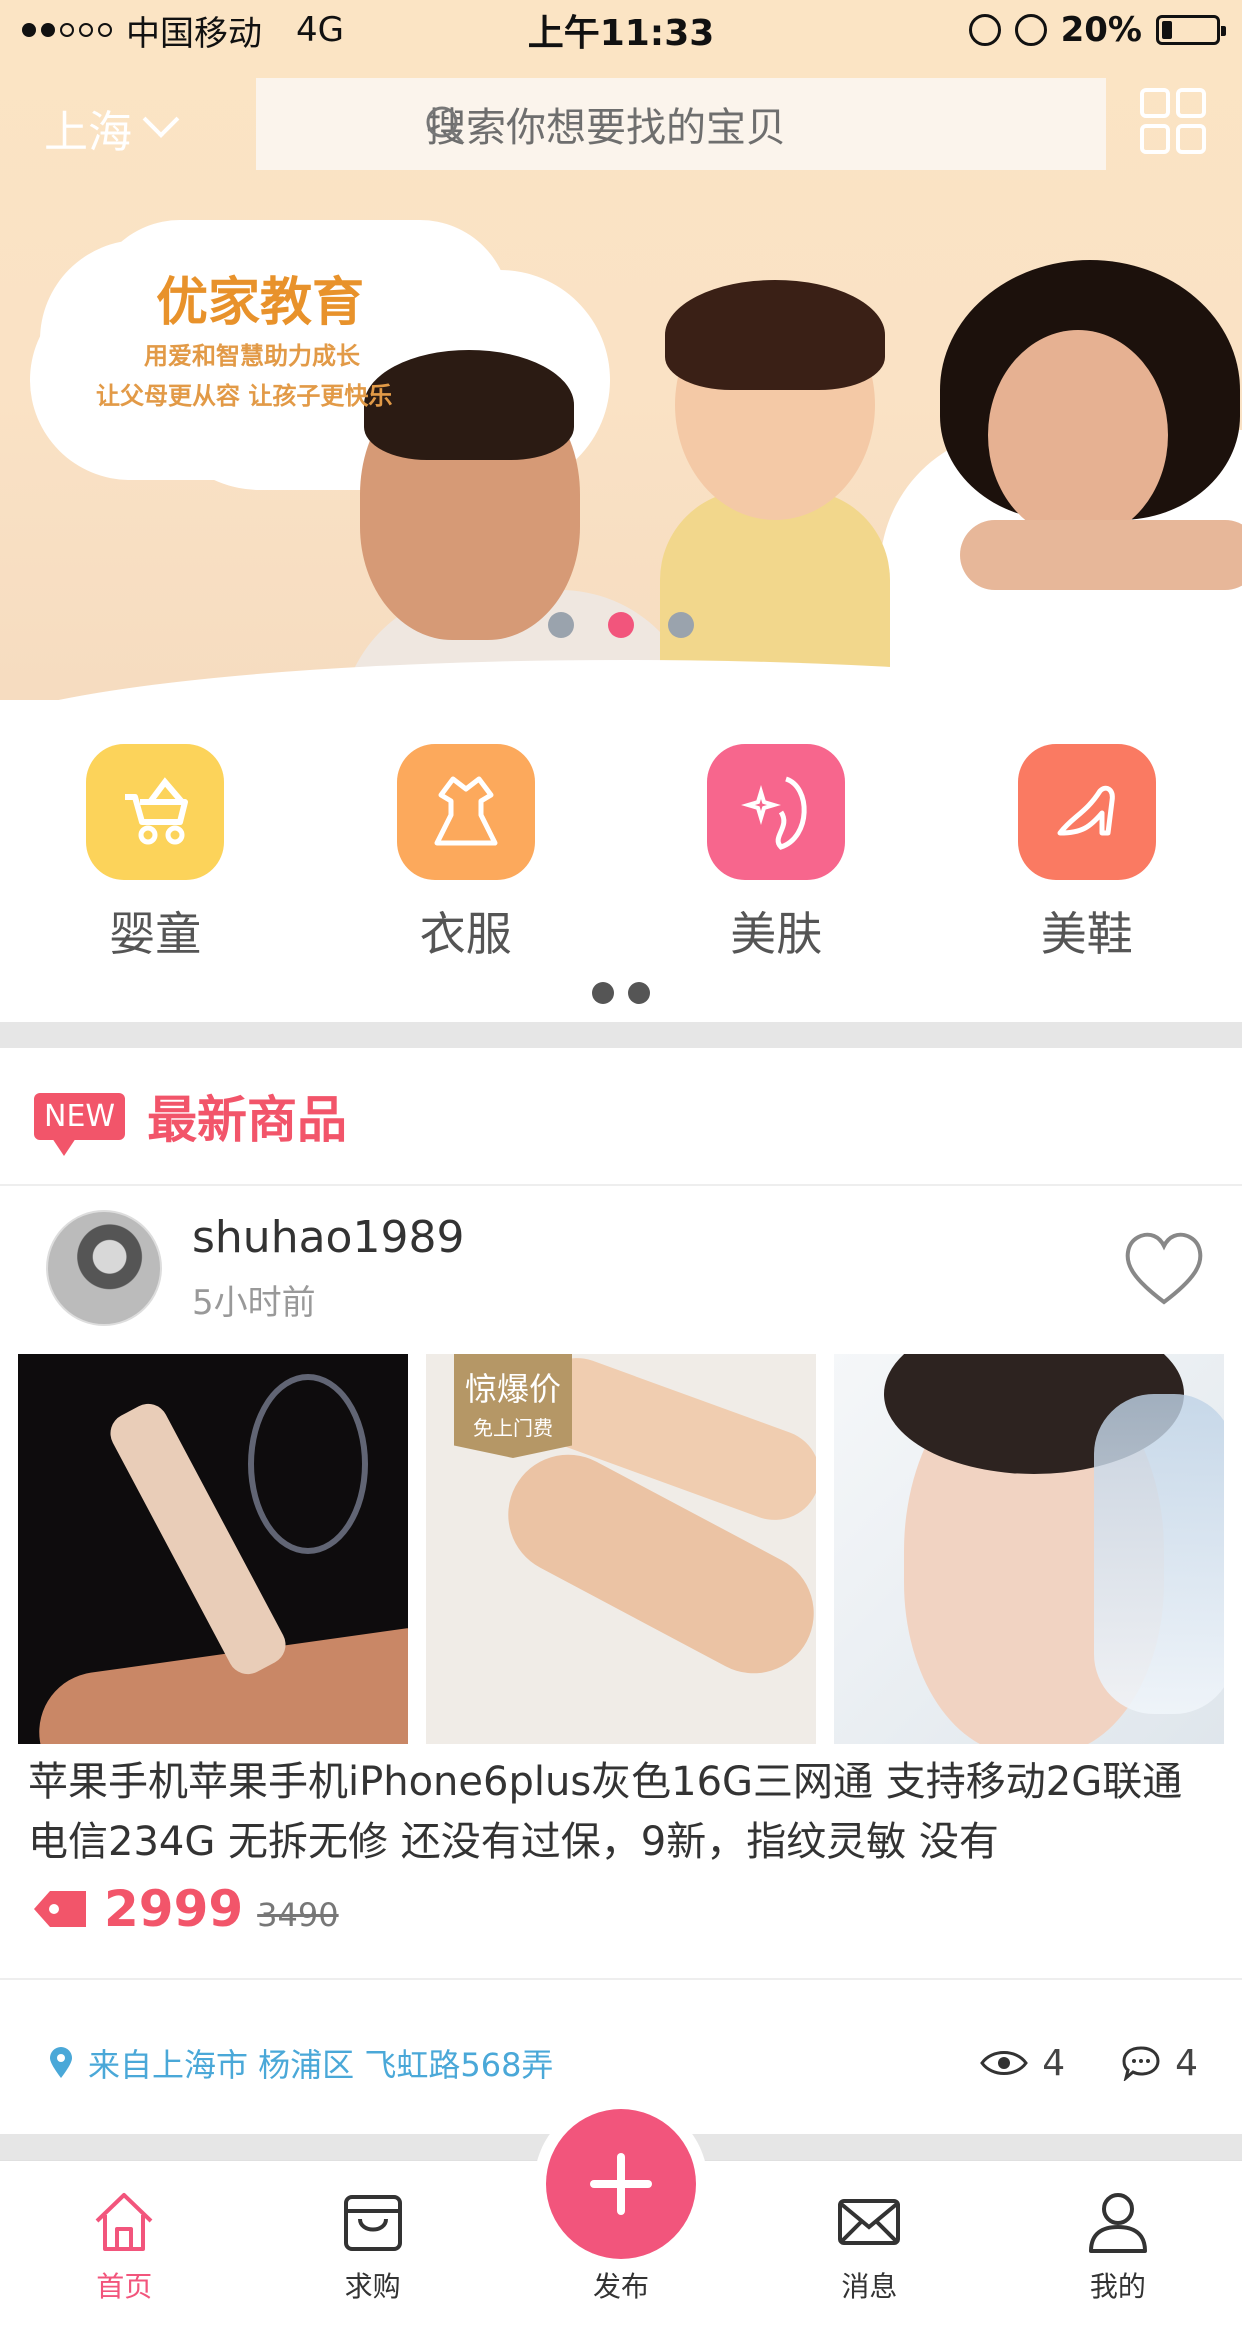 The image size is (1242, 2325). I want to click on tab-bar: 首页 求购 发布 消息 我的, so click(621, 2217).